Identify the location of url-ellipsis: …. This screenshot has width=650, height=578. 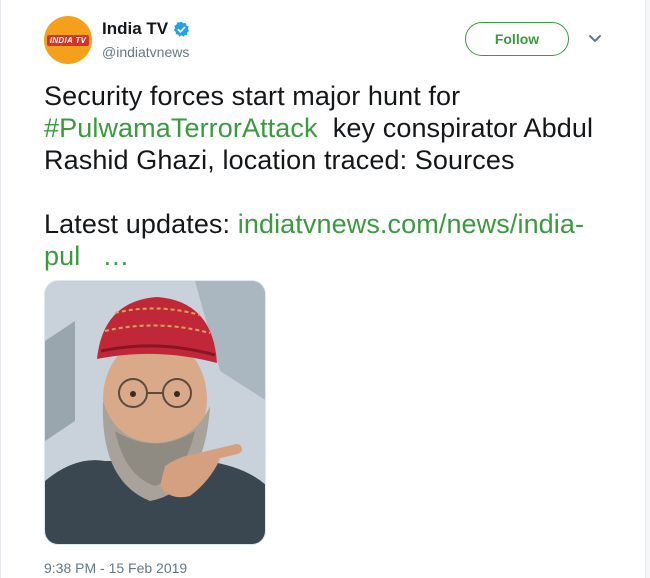
(115, 256).